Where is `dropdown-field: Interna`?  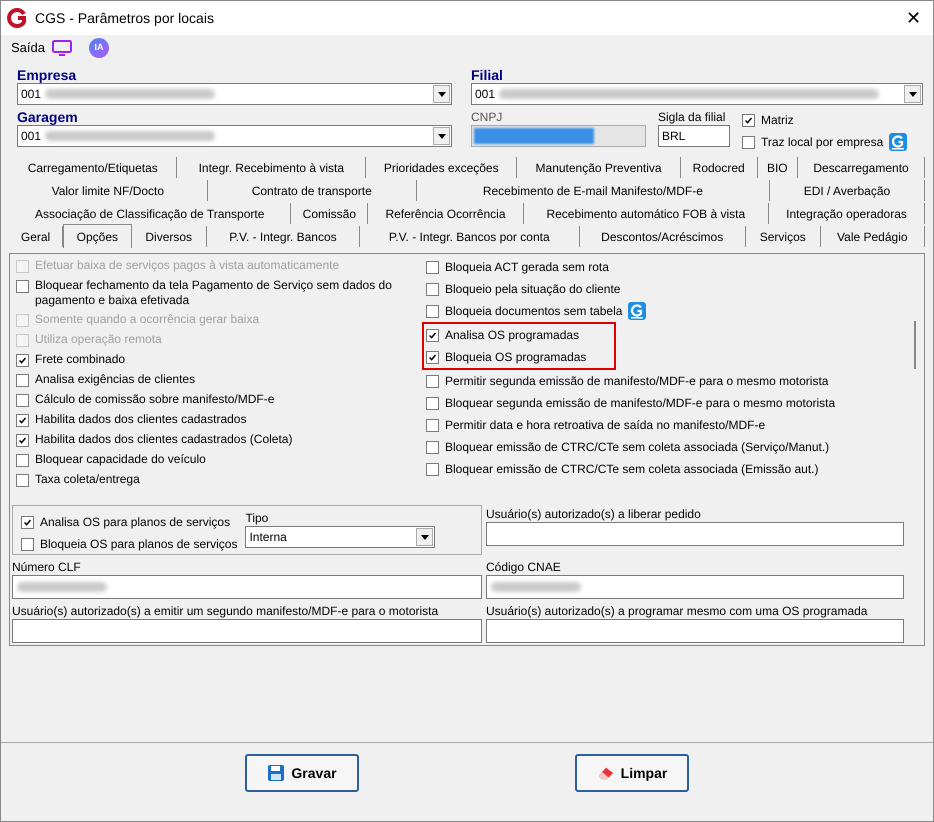 dropdown-field: Interna is located at coordinates (340, 537).